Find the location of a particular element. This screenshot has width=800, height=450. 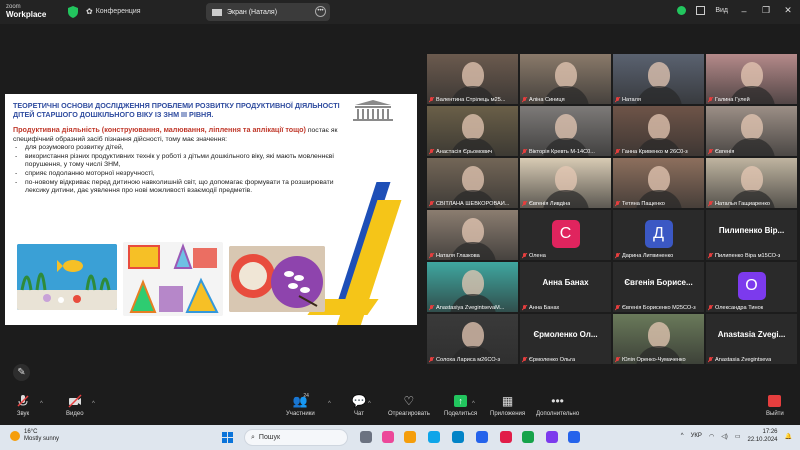

taskbar-search: ⌕ Пошук is located at coordinates (296, 437).